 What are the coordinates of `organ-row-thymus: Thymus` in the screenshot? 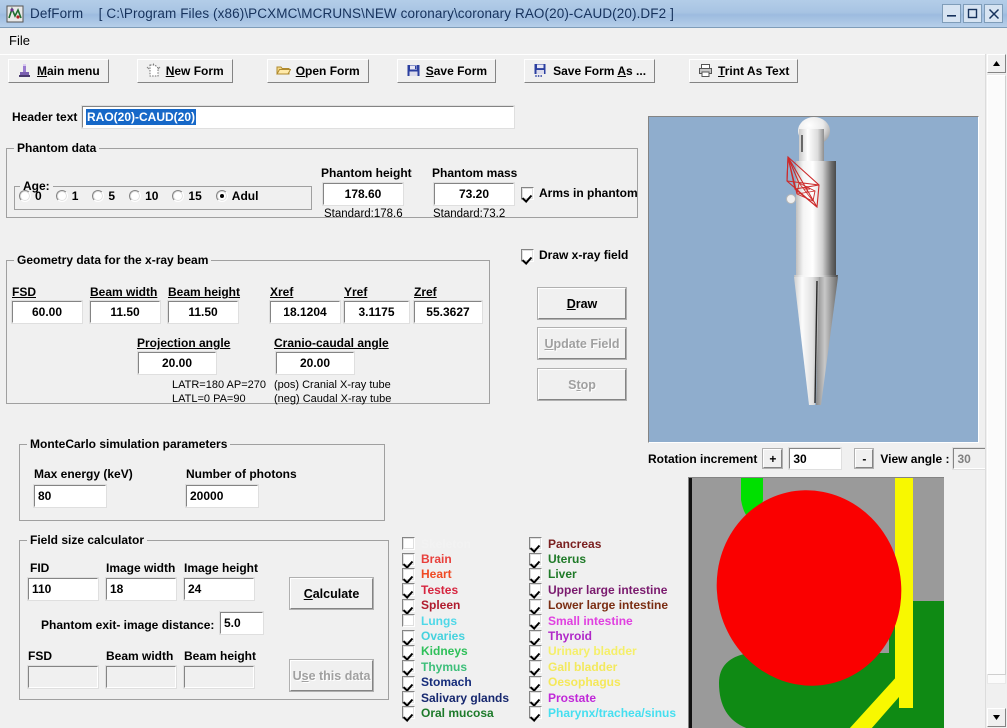 It's located at (455, 666).